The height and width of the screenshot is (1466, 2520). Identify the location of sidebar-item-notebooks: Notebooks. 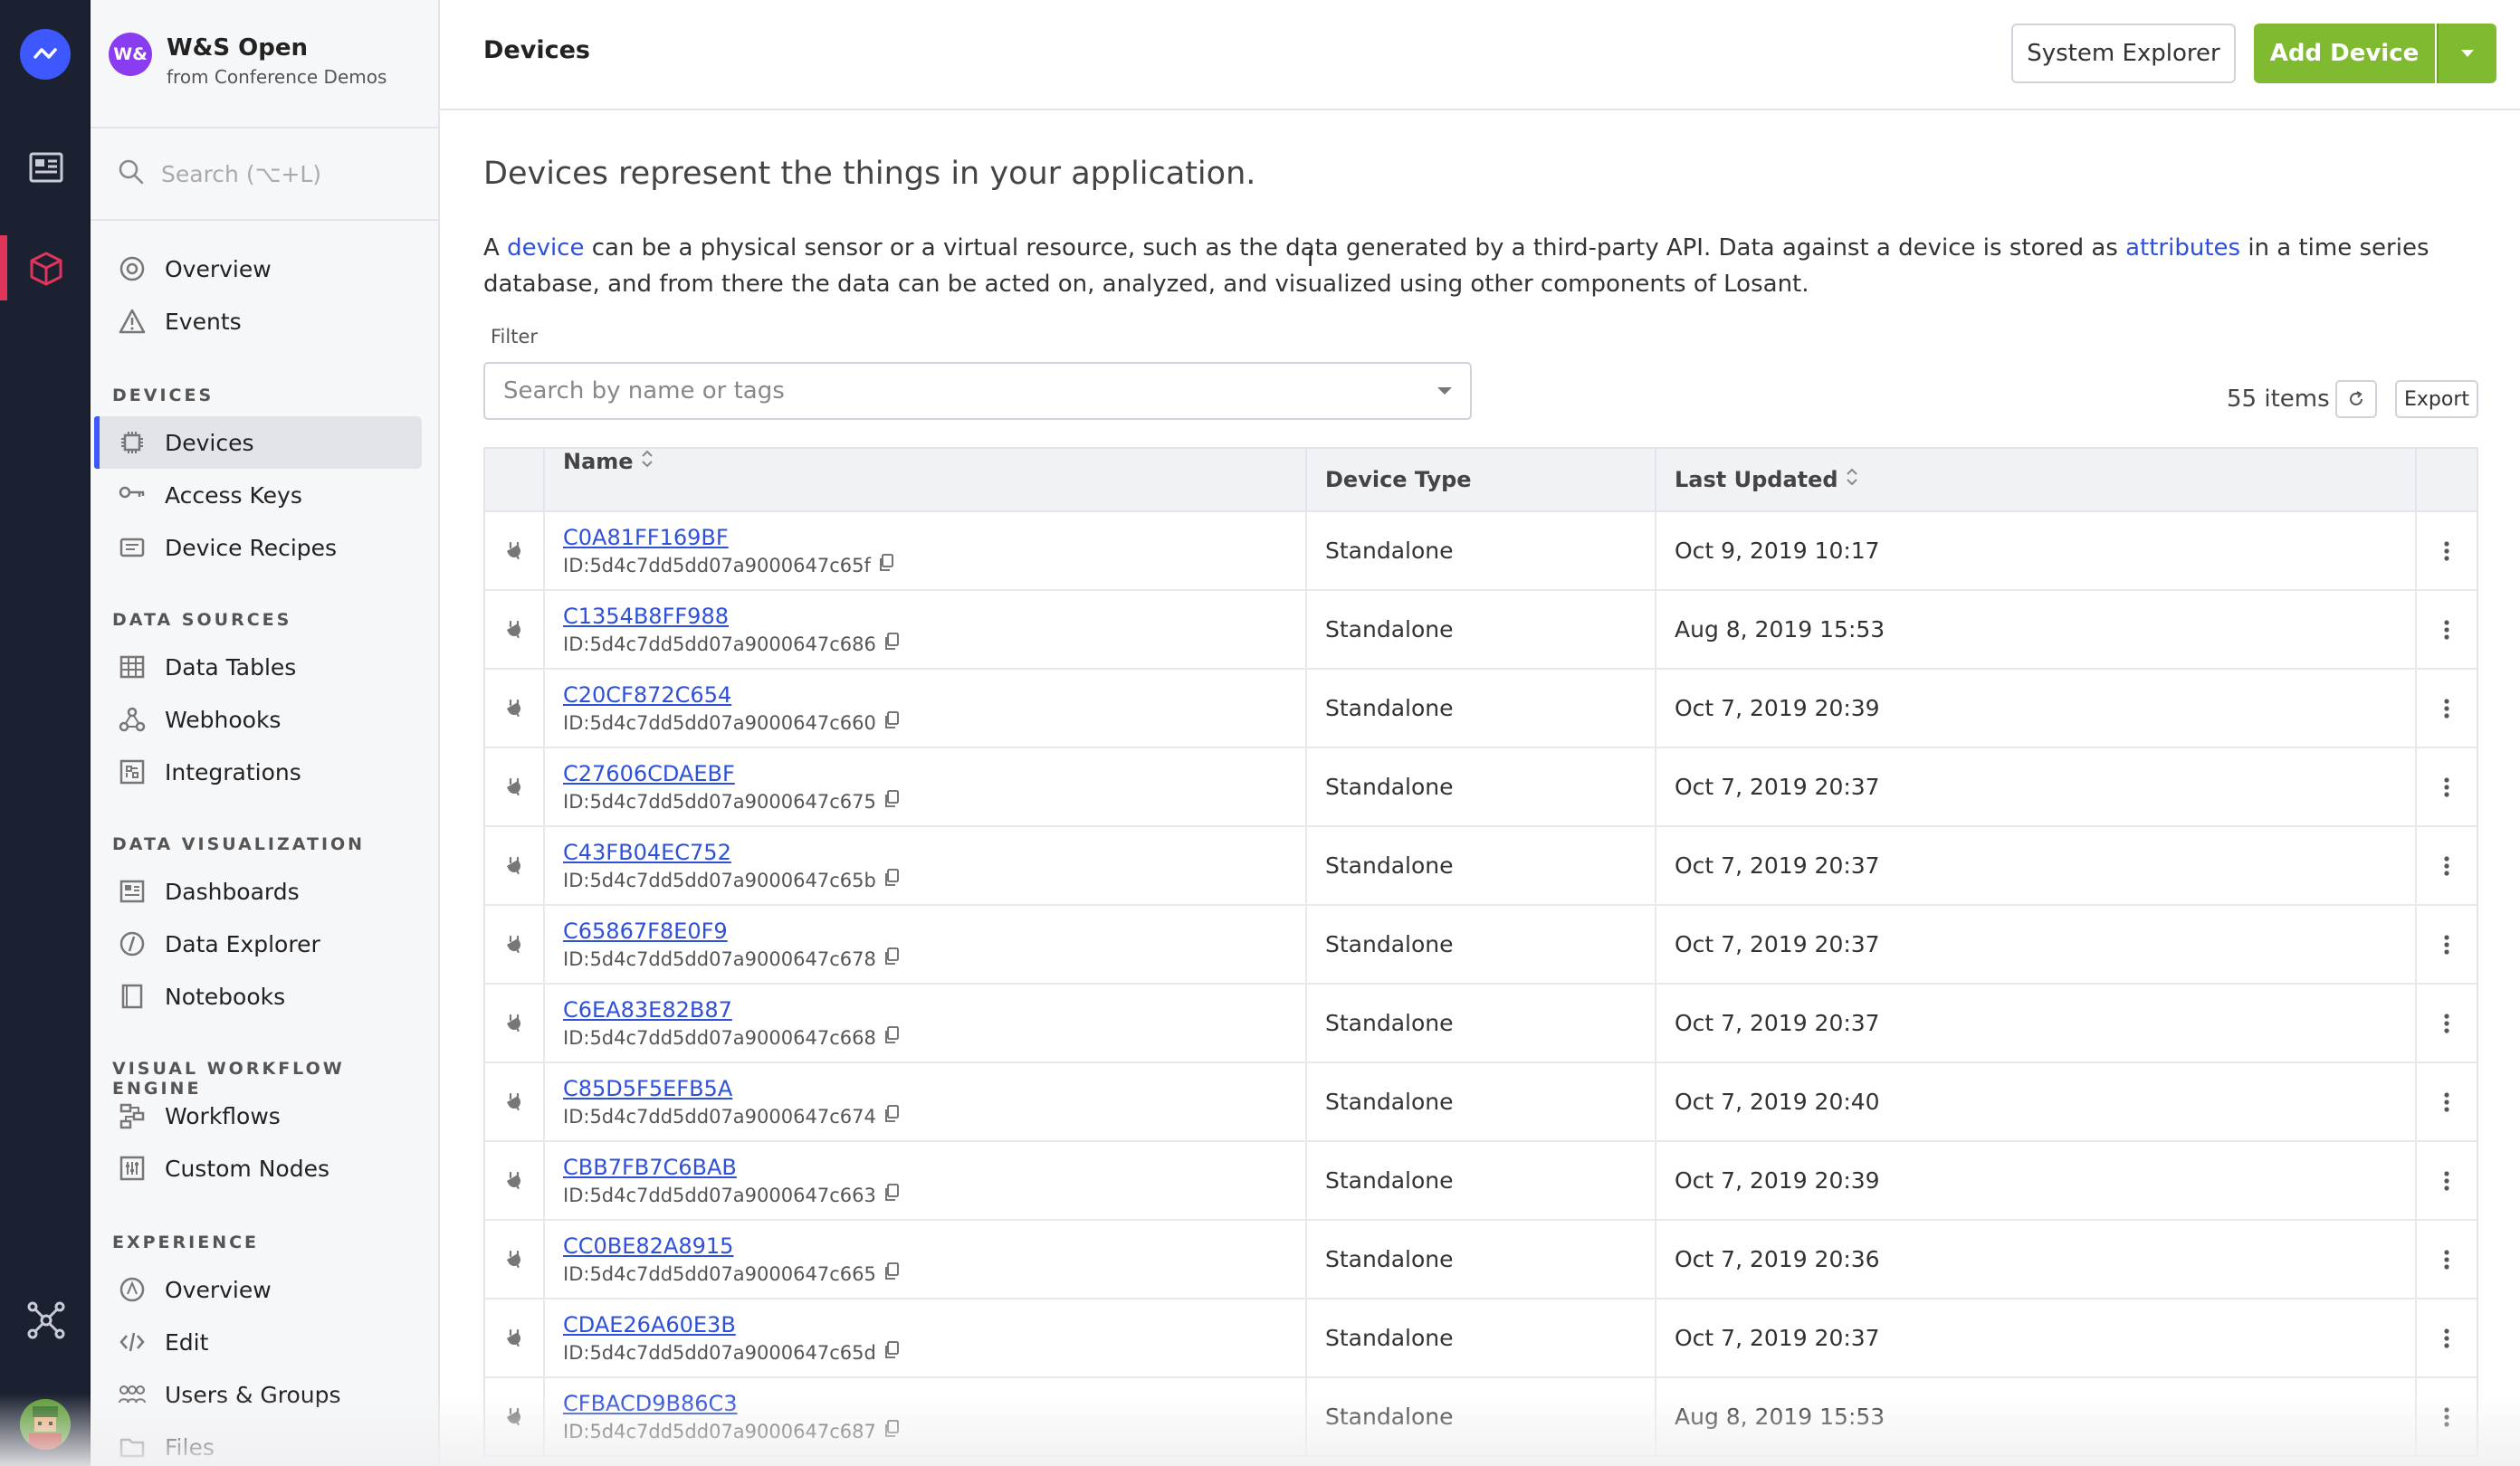
(258, 996).